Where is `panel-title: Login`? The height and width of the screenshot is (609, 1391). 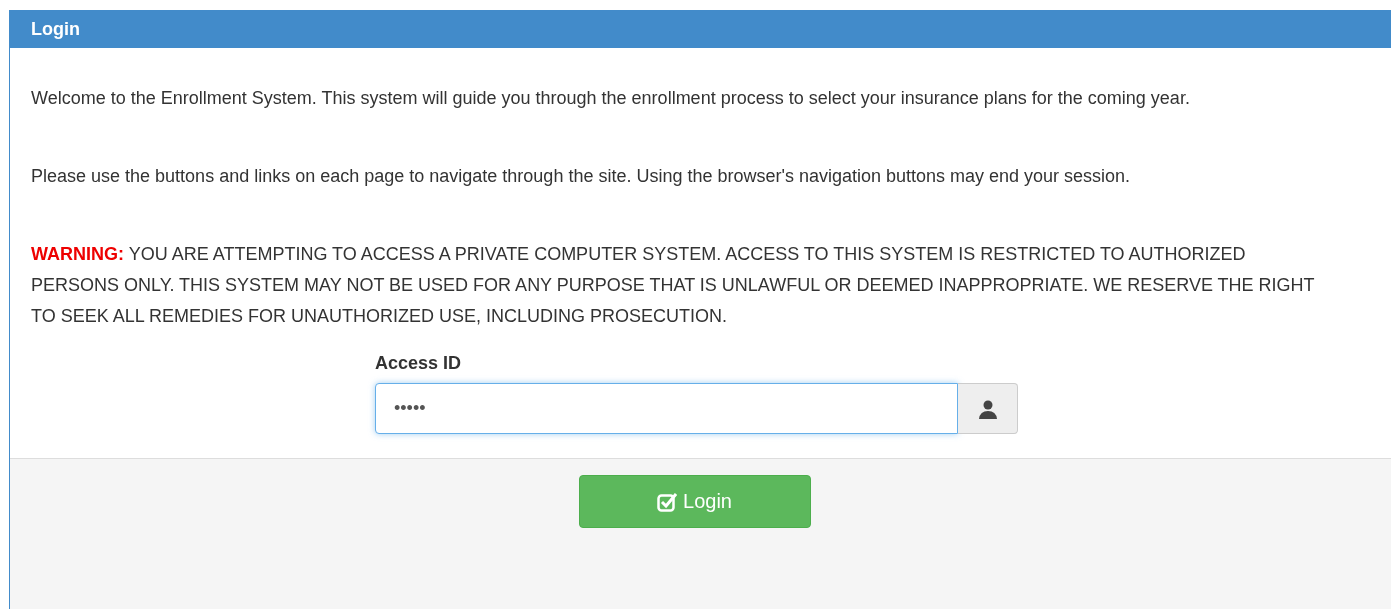 panel-title: Login is located at coordinates (55, 29).